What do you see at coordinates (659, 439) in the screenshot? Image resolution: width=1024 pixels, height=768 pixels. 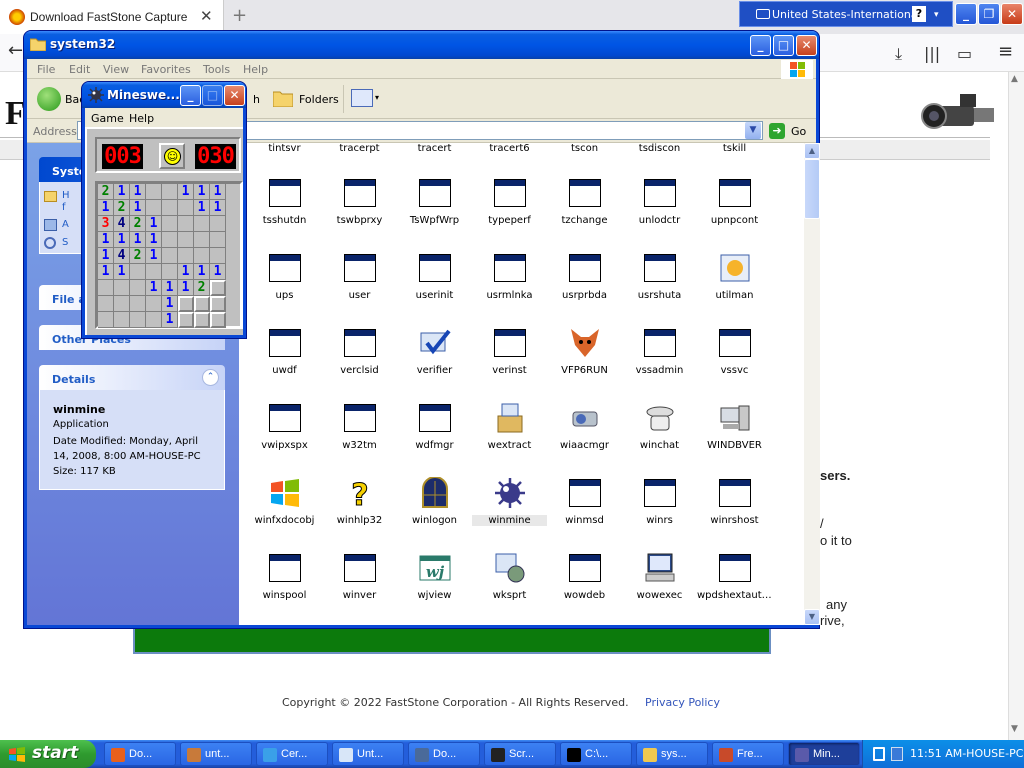 I see `file-item: winchat` at bounding box center [659, 439].